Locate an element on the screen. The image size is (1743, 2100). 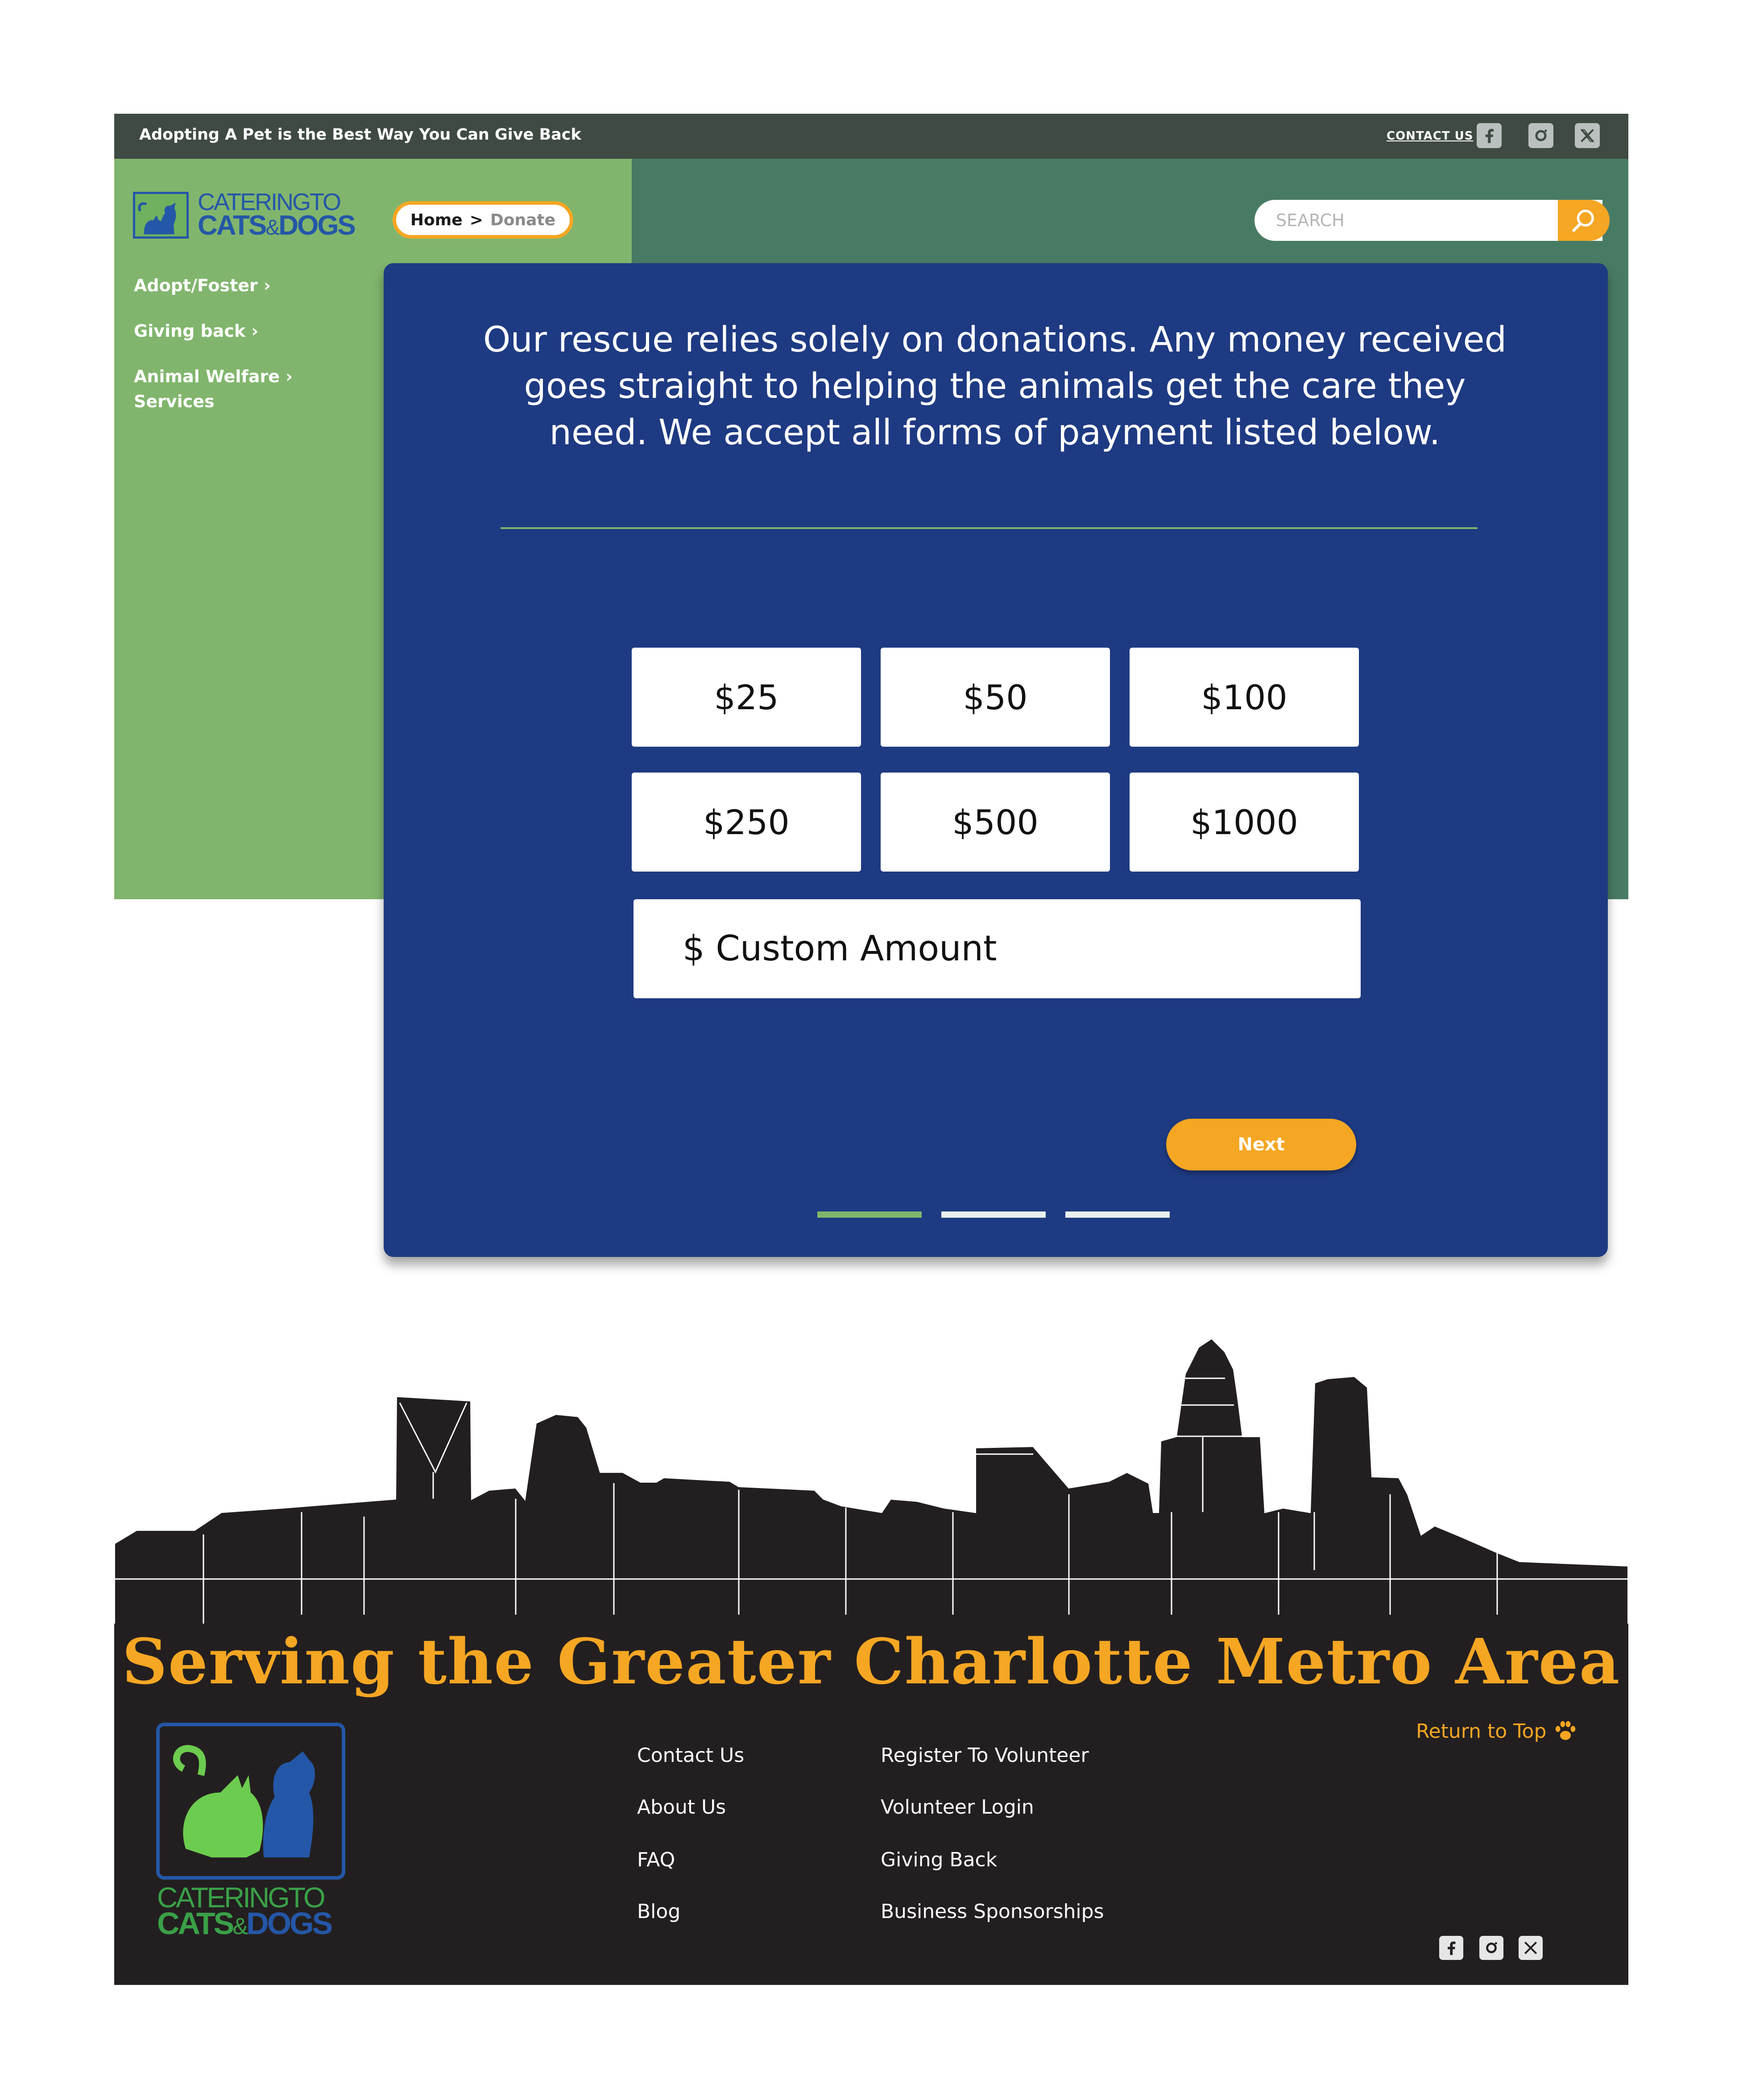
footer-link-blog: Blog is located at coordinates (659, 1911).